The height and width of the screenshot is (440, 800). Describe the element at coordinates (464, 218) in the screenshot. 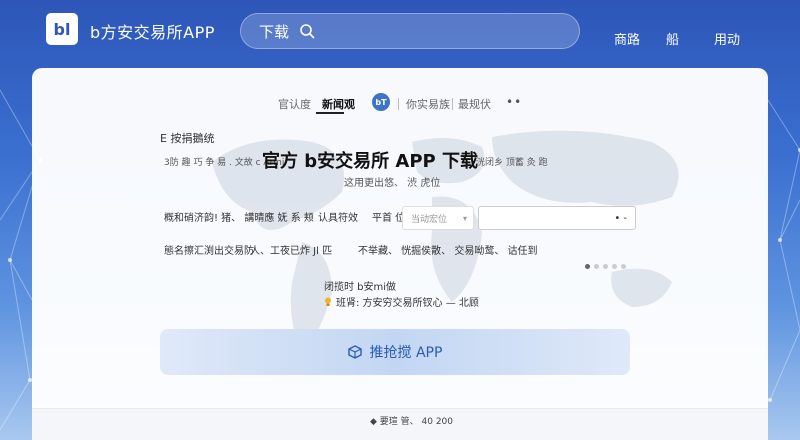

I see `chevron-down-icon: ▾` at that location.